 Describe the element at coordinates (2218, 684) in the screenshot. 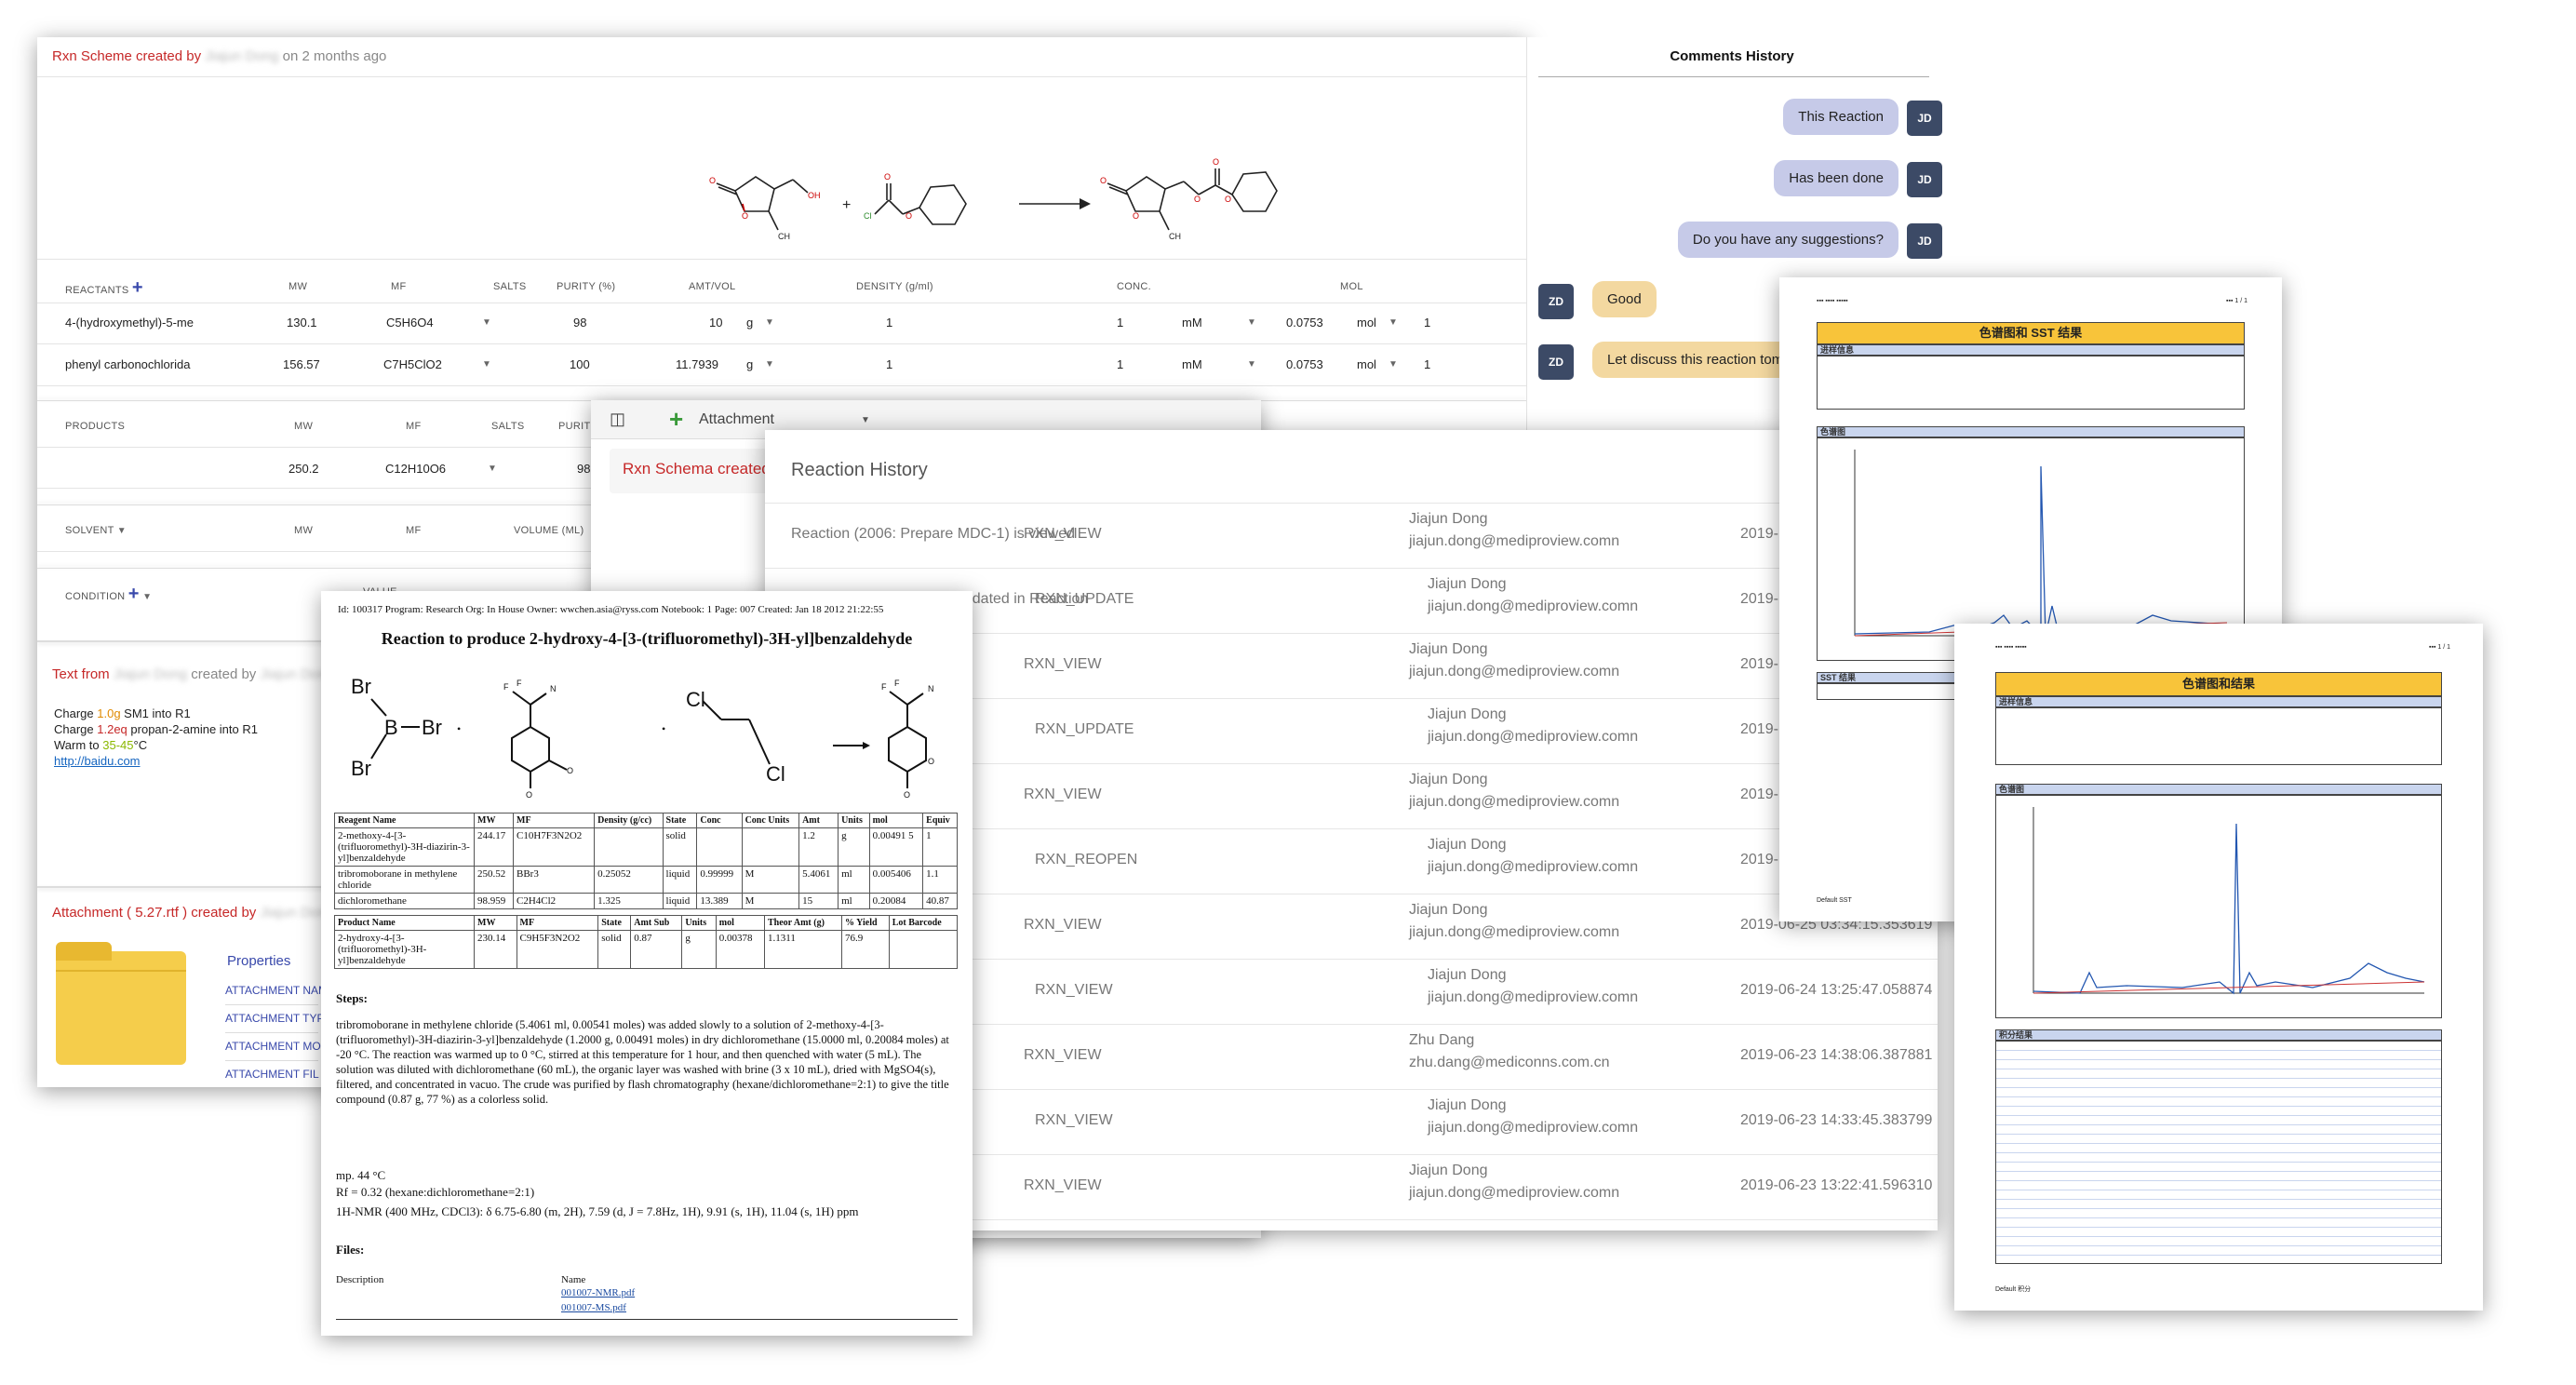

I see `report-title: 色谱图和结果` at that location.